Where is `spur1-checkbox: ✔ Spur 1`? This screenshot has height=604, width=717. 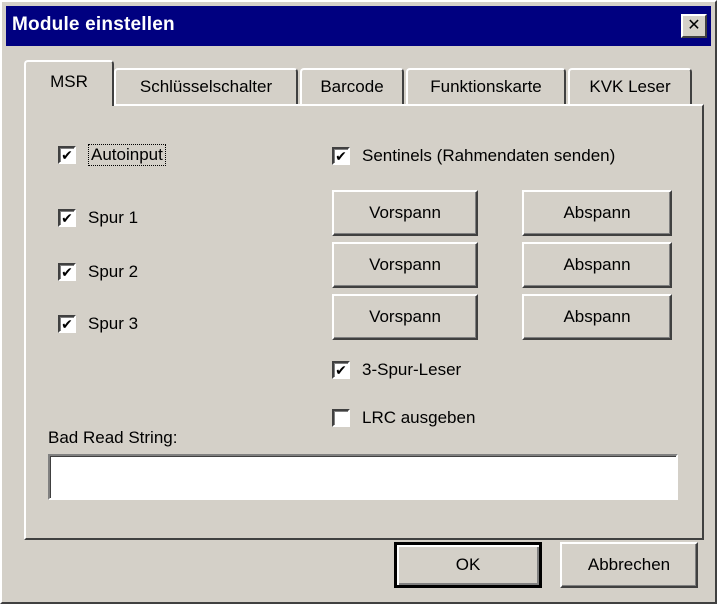
spur1-checkbox: ✔ Spur 1 is located at coordinates (98, 218).